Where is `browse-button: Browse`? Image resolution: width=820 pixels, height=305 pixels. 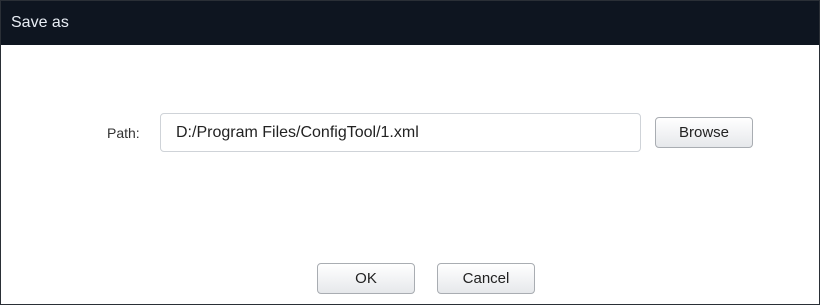 browse-button: Browse is located at coordinates (704, 132).